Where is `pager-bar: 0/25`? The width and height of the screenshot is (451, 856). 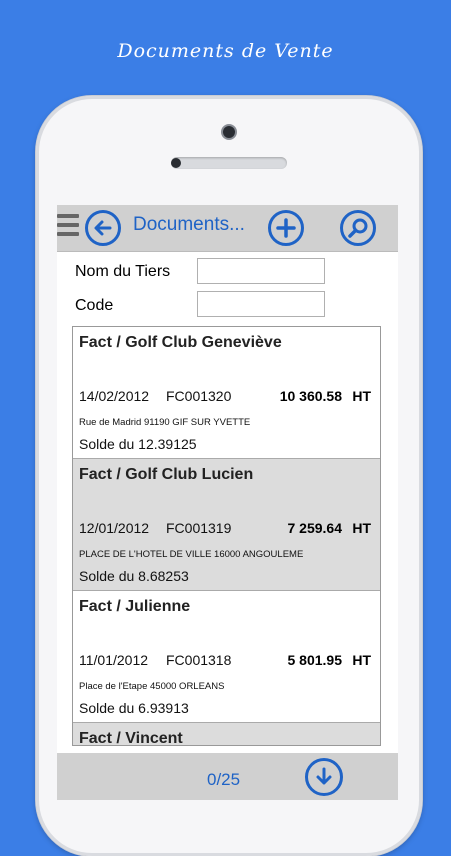
pager-bar: 0/25 is located at coordinates (227, 776).